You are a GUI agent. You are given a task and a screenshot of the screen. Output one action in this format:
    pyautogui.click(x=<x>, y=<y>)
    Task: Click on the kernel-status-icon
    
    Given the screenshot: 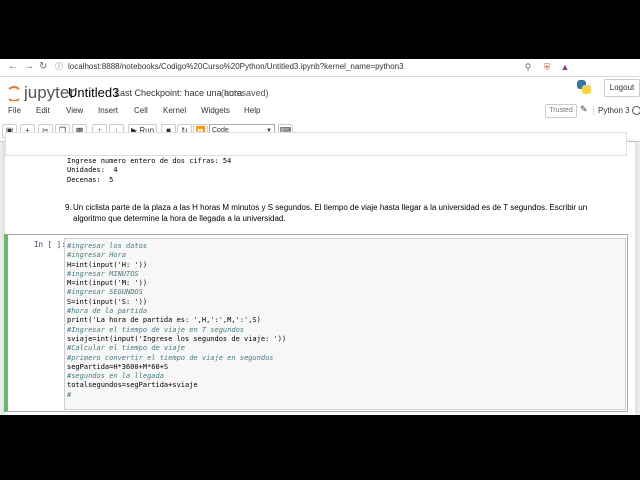 What is the action you would take?
    pyautogui.click(x=636, y=110)
    